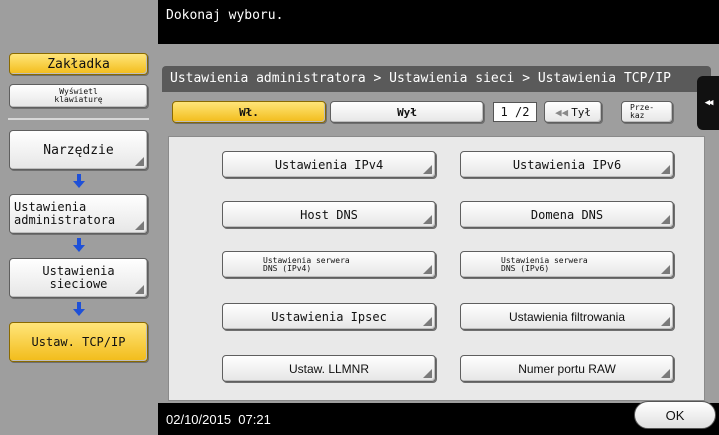 This screenshot has height=435, width=719. What do you see at coordinates (79, 22) in the screenshot?
I see `left-panel-top` at bounding box center [79, 22].